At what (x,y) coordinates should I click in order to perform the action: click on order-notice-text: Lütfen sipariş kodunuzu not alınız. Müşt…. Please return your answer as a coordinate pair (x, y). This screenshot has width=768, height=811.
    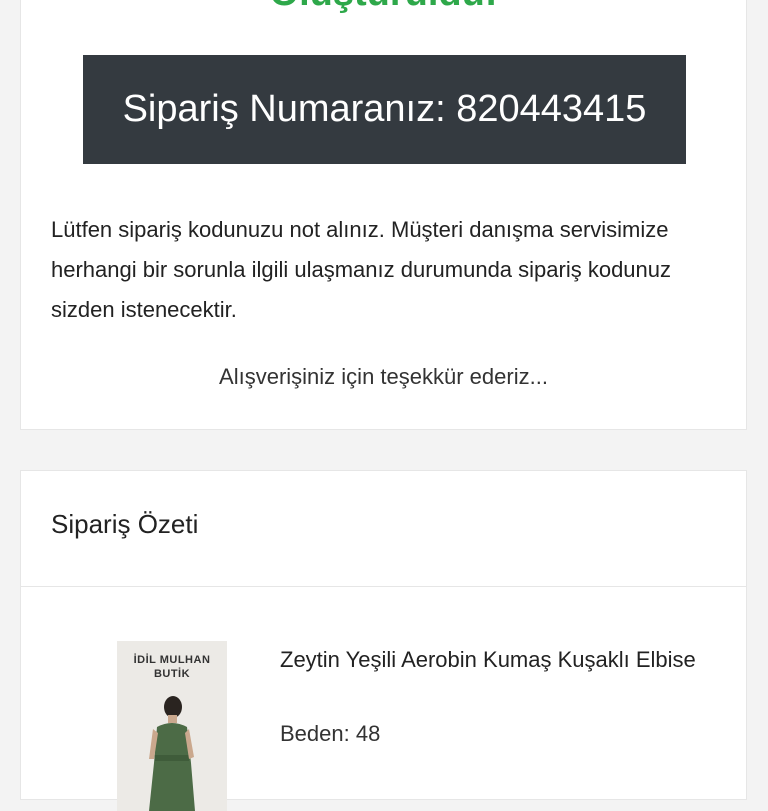
    Looking at the image, I should click on (361, 269).